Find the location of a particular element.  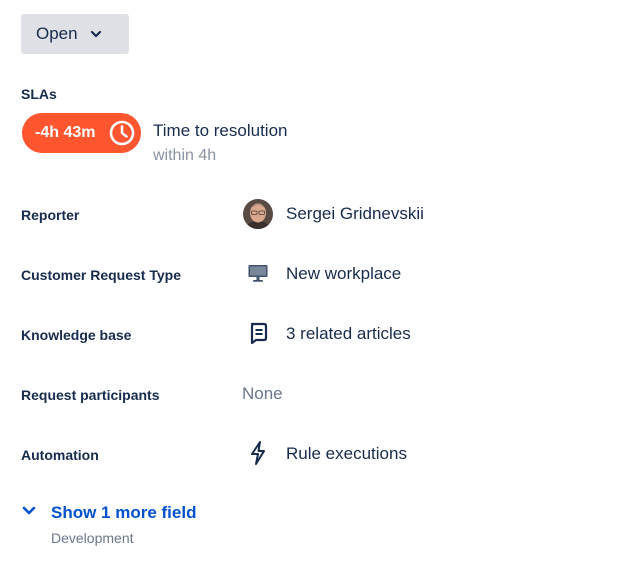

status-dropdown-button: Open is located at coordinates (75, 34).